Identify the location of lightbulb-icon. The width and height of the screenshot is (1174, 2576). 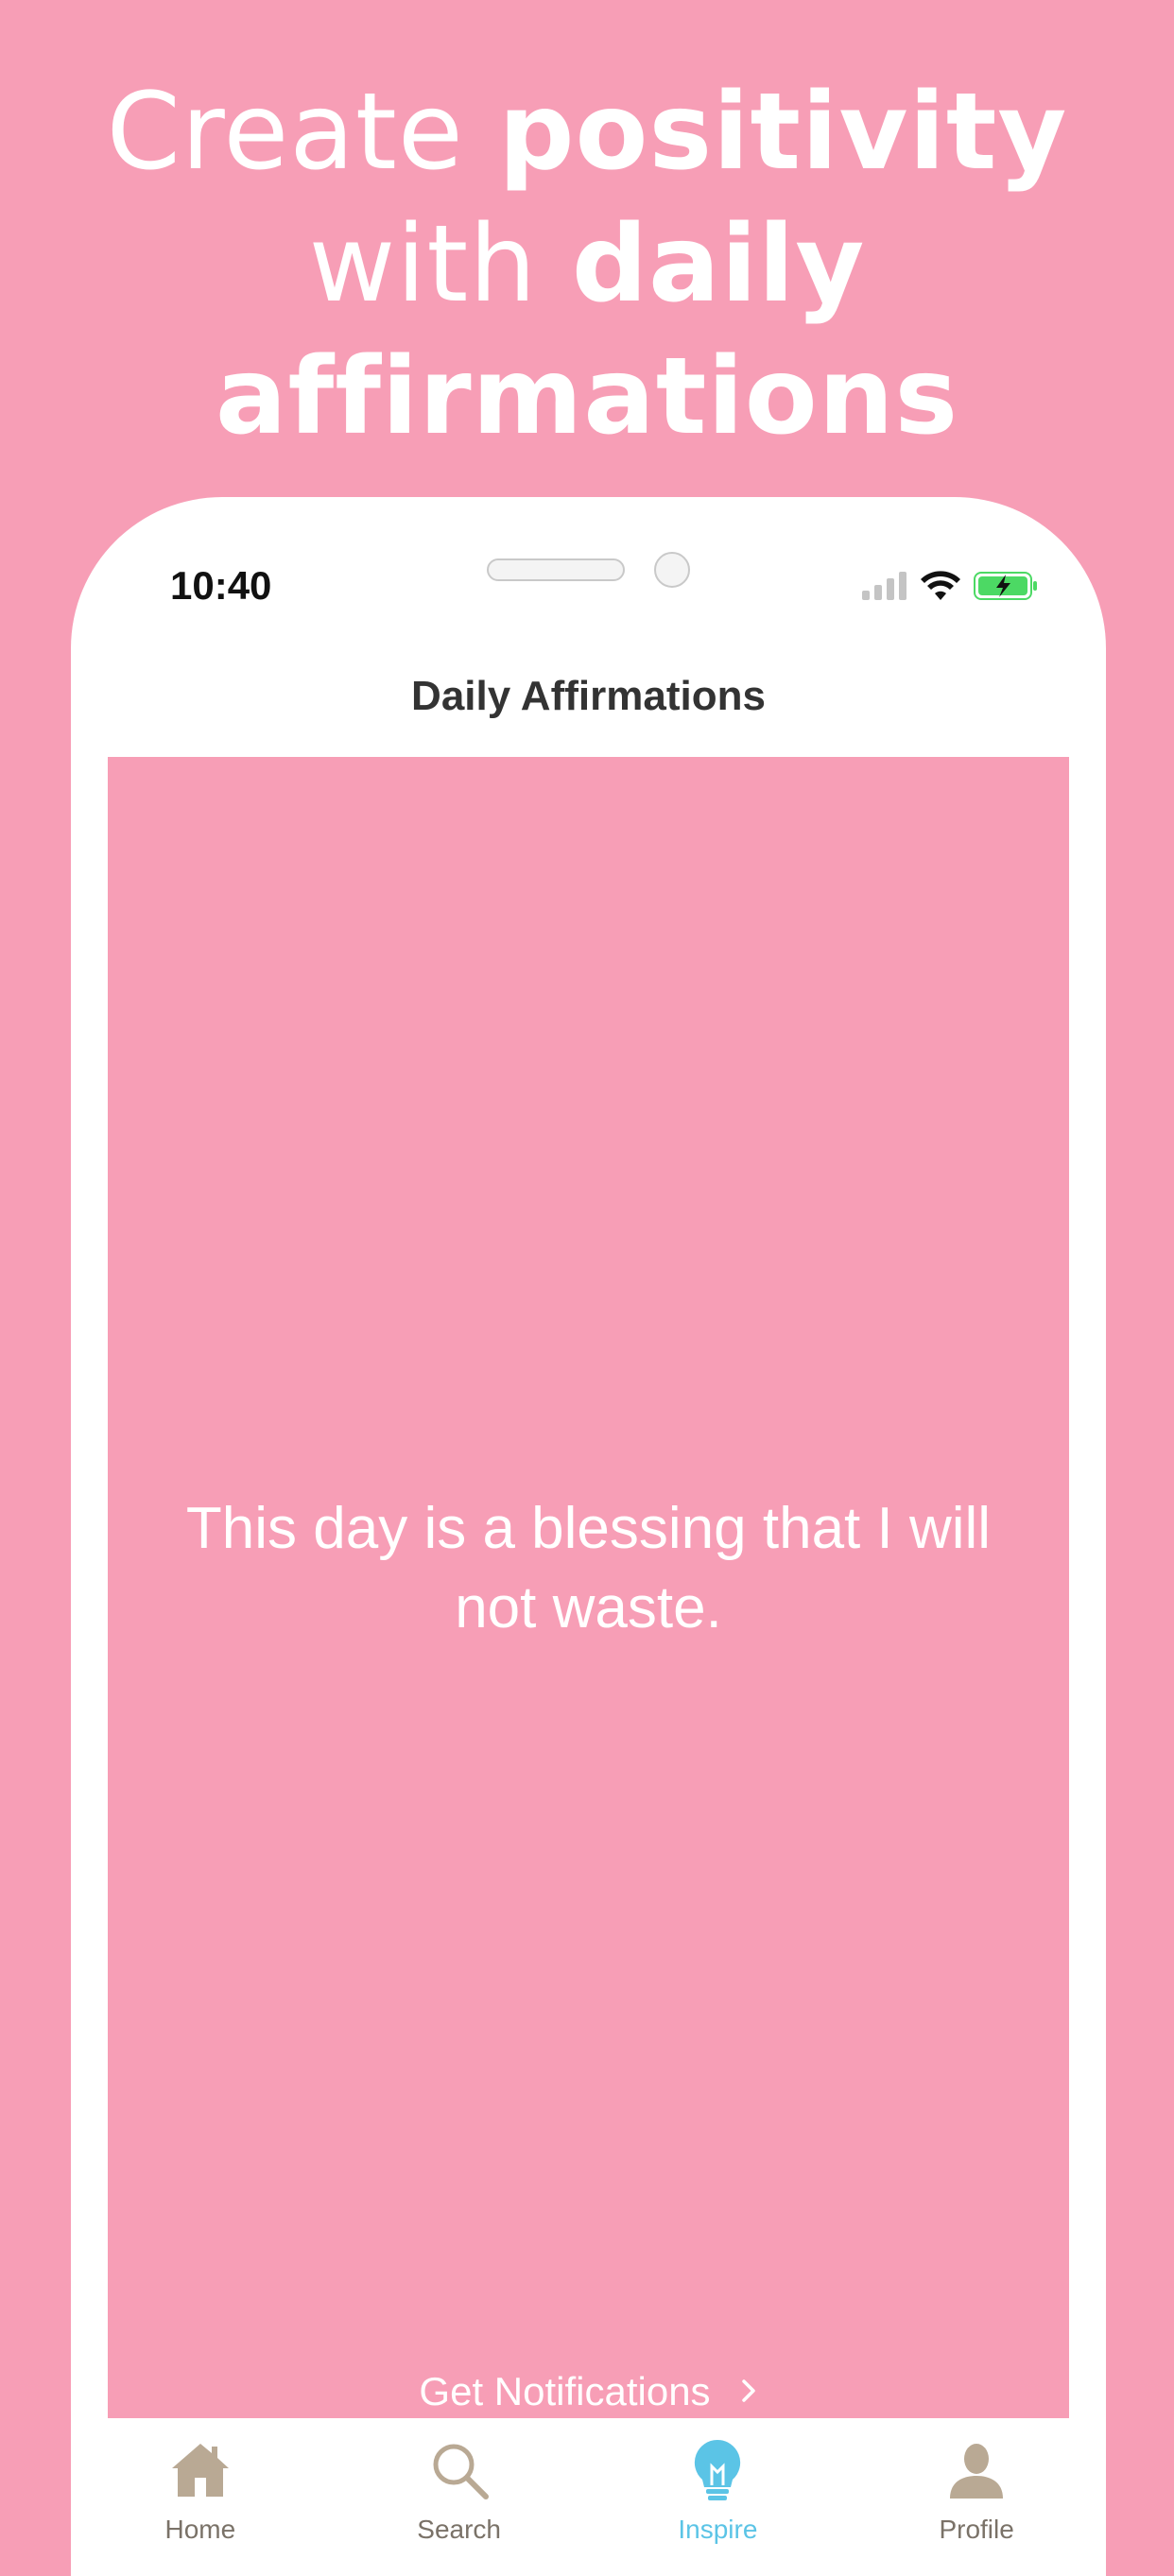
(717, 2470).